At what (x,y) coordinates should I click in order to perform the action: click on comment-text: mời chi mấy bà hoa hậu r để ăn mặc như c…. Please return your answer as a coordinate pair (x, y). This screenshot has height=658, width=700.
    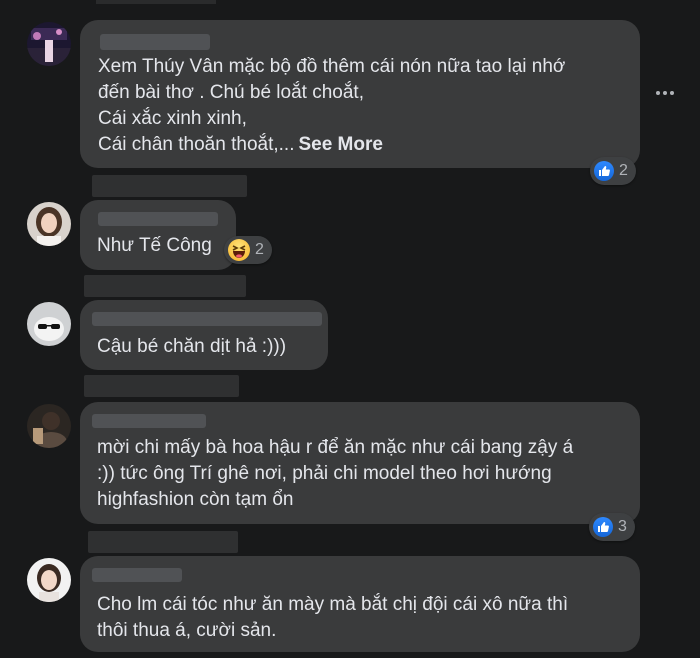
    Looking at the image, I should click on (335, 473).